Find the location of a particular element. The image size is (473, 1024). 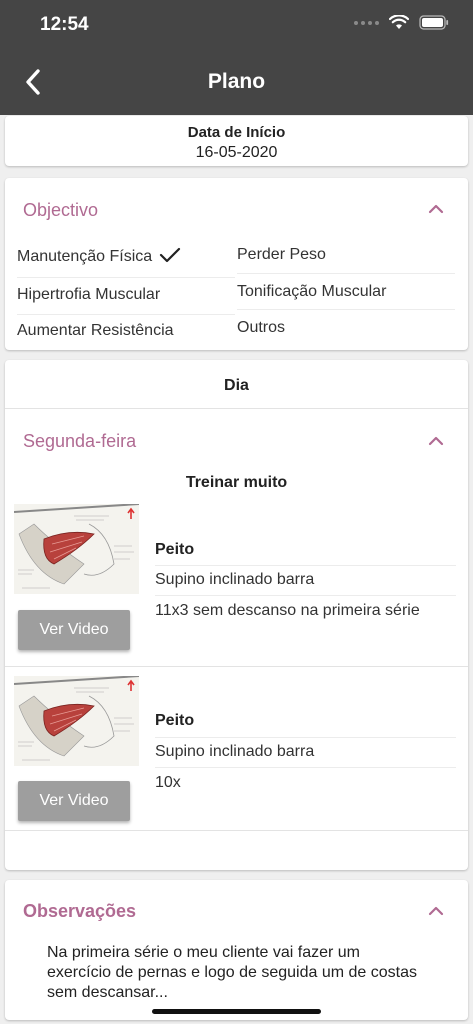

status-time: 12:54 is located at coordinates (64, 24).